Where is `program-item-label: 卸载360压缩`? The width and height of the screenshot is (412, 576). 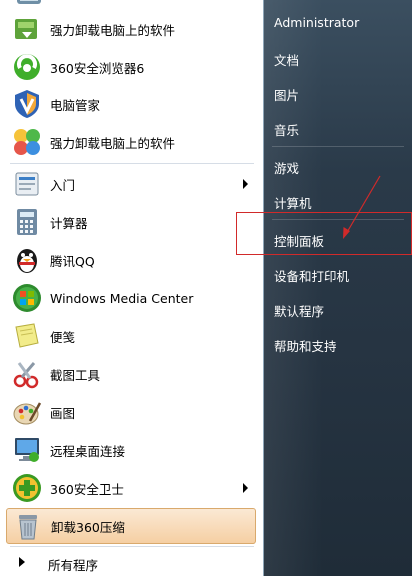
program-item-label: 卸载360压缩 is located at coordinates (88, 527).